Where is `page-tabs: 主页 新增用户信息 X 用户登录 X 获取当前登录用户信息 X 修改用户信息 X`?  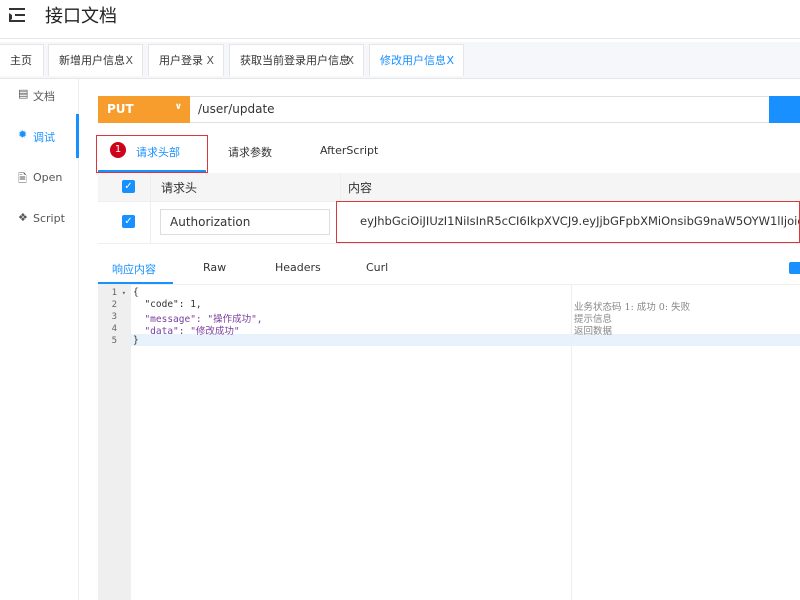
page-tabs: 主页 新增用户信息 X 用户登录 X 获取当前登录用户信息 X 修改用户信息 X is located at coordinates (400, 60).